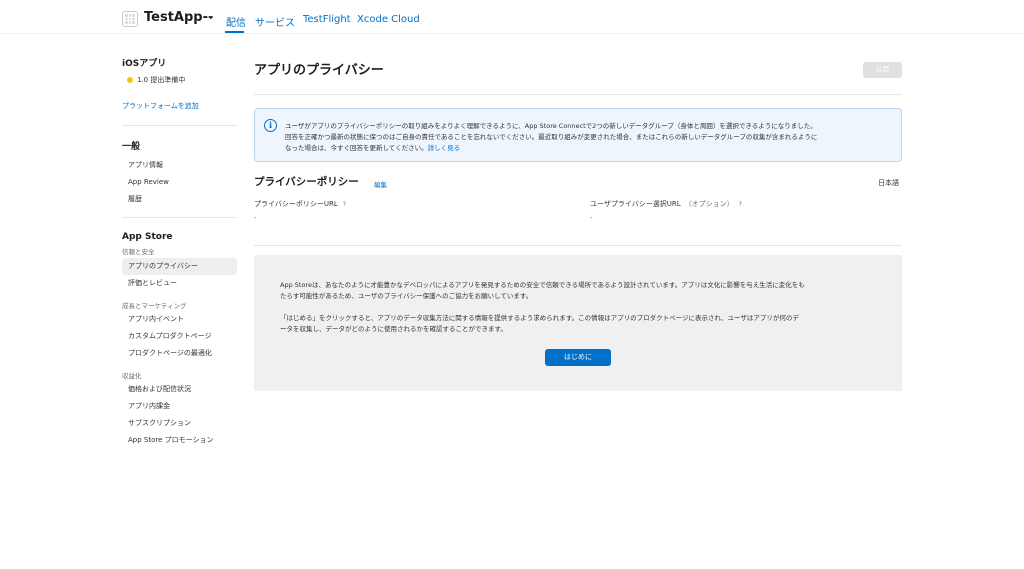 The width and height of the screenshot is (1024, 569). I want to click on sidebar-item-ratings-reviews: 評価とレビュー, so click(179, 283).